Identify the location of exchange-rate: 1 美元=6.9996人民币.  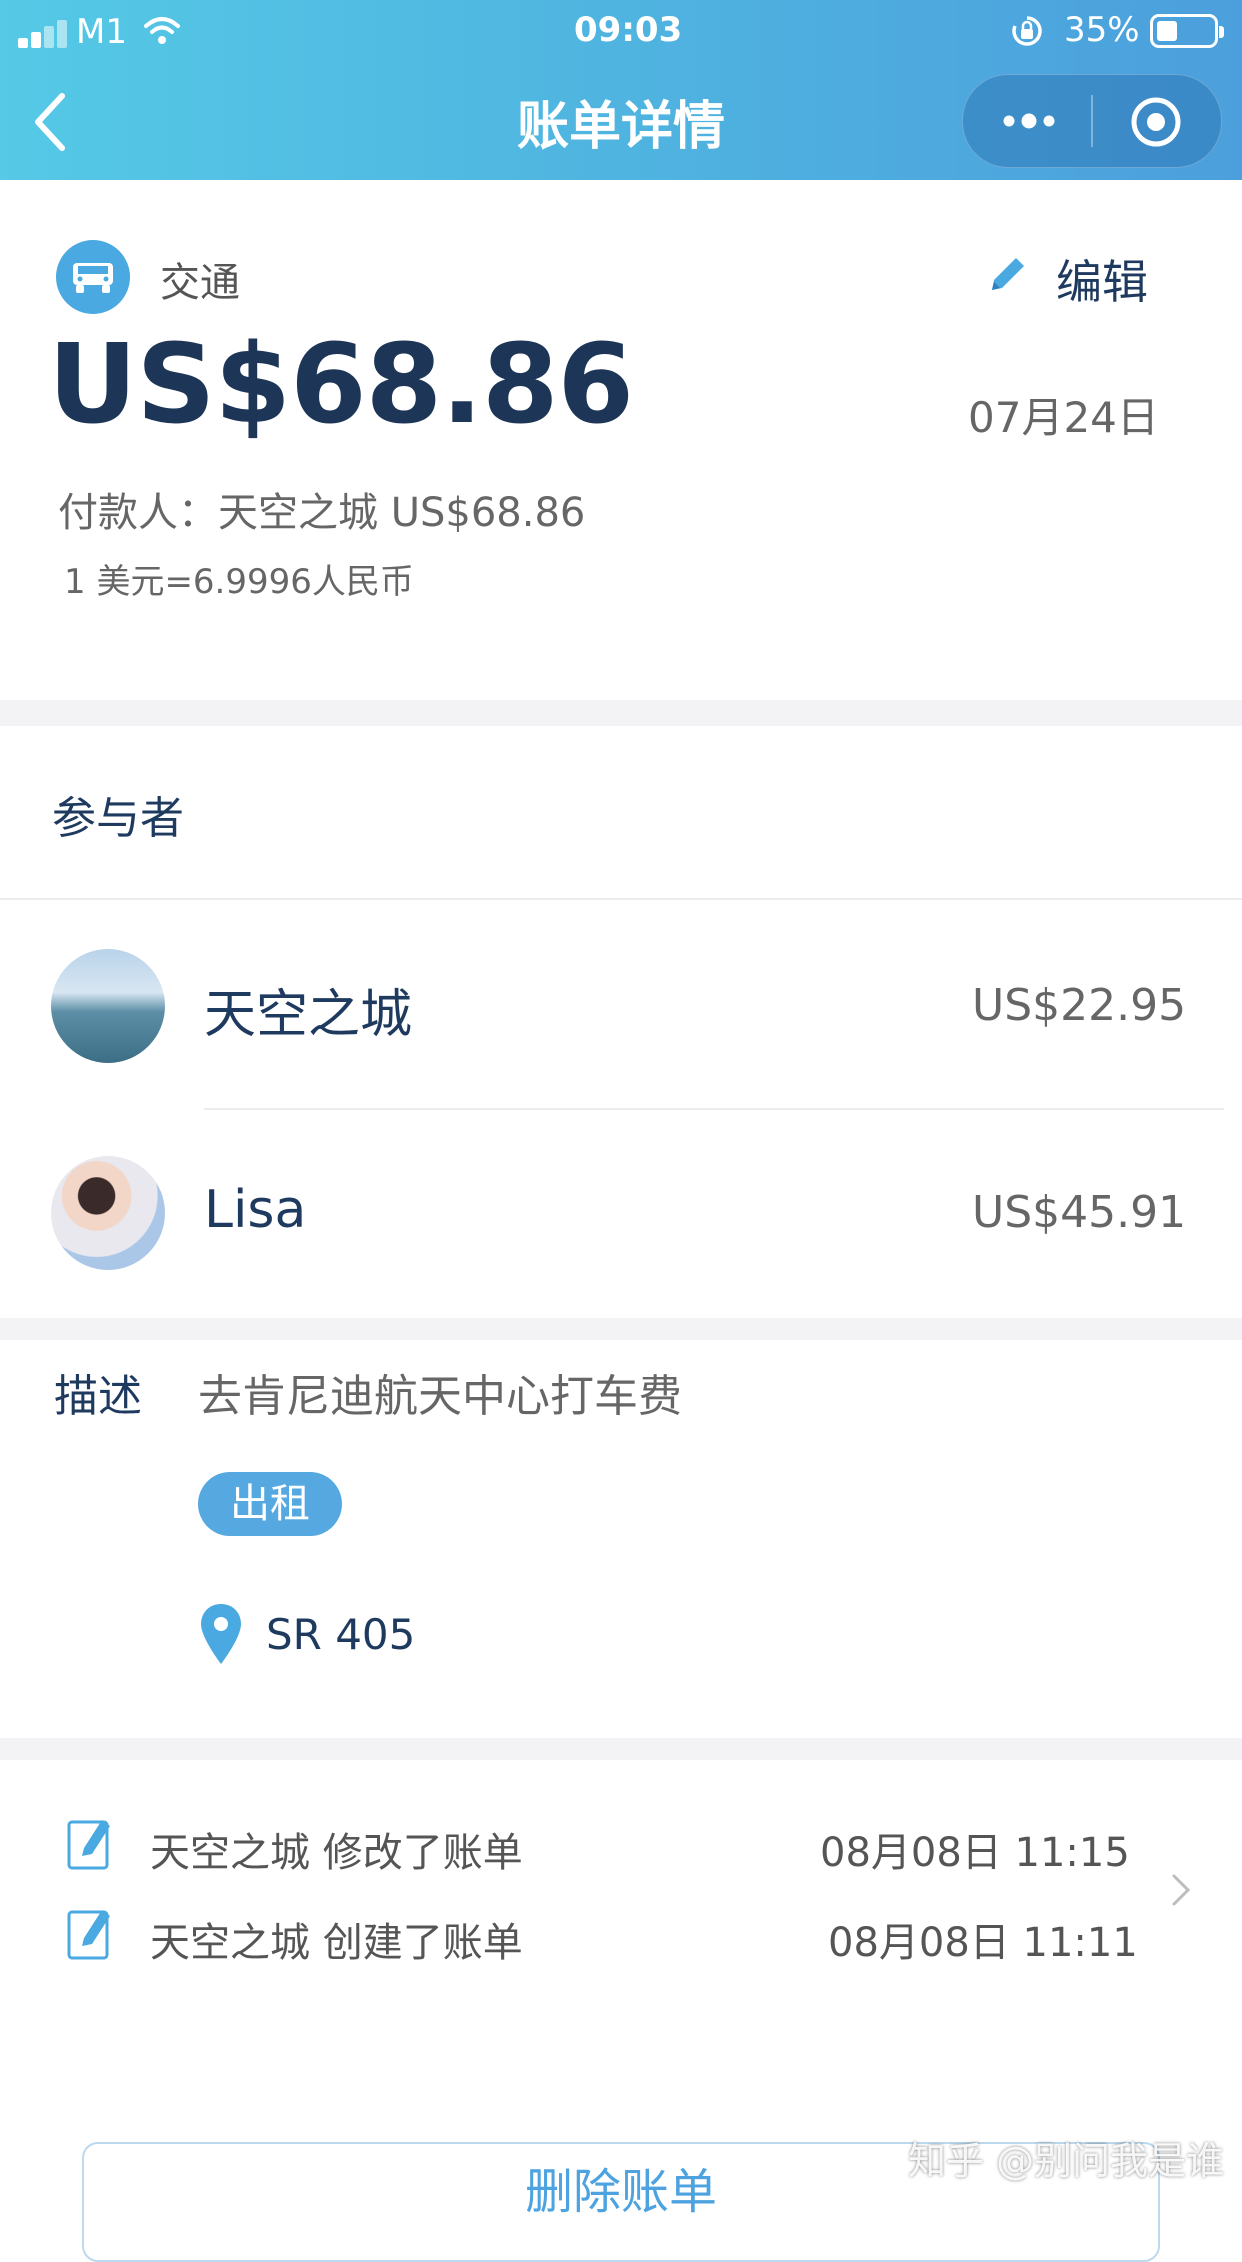
(239, 582).